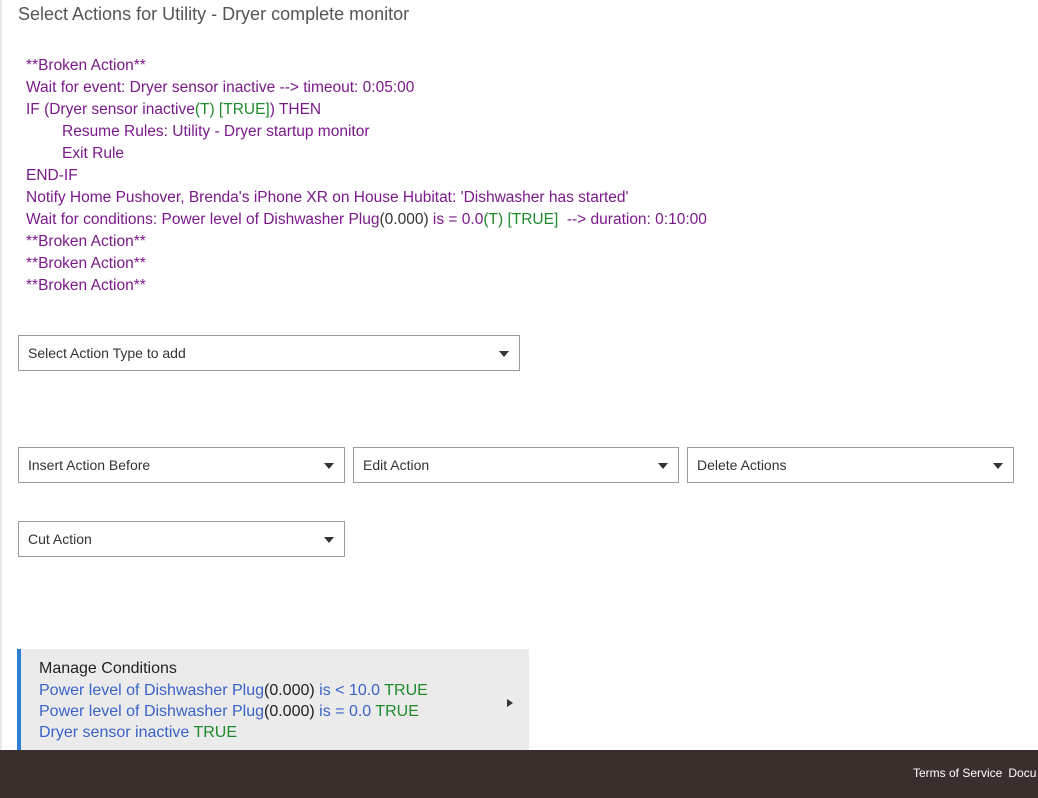  What do you see at coordinates (107, 353) in the screenshot?
I see `dropdown-label: Select Action Type to add` at bounding box center [107, 353].